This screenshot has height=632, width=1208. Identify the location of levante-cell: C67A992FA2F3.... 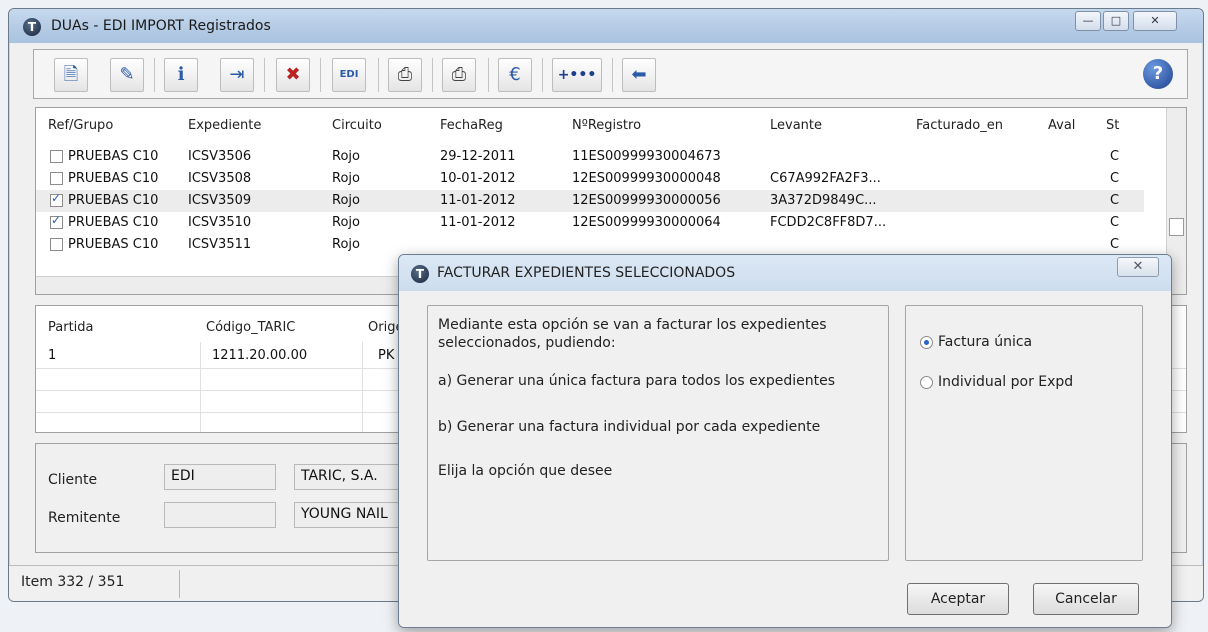
(825, 178).